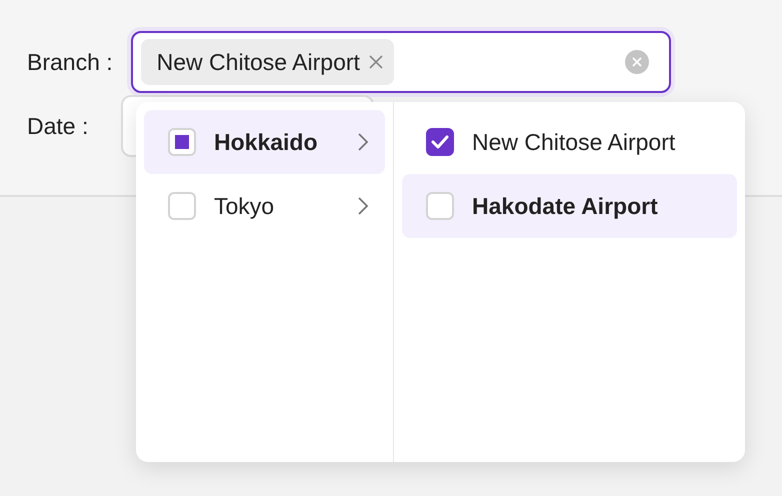 The width and height of the screenshot is (782, 496). Describe the element at coordinates (57, 126) in the screenshot. I see `field-label: Date :` at that location.